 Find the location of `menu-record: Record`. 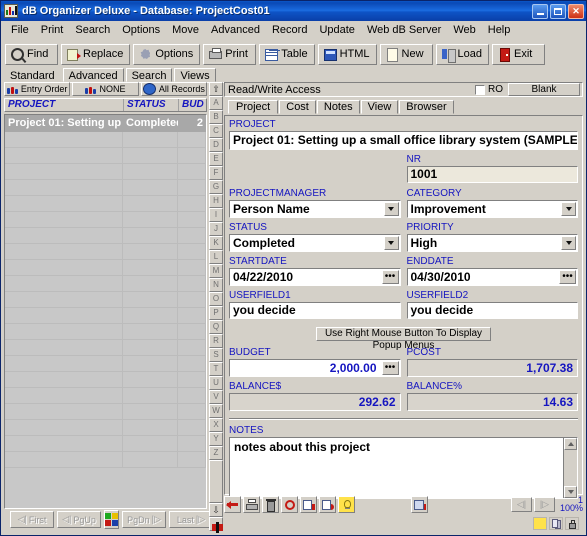

menu-record: Record is located at coordinates (289, 30).